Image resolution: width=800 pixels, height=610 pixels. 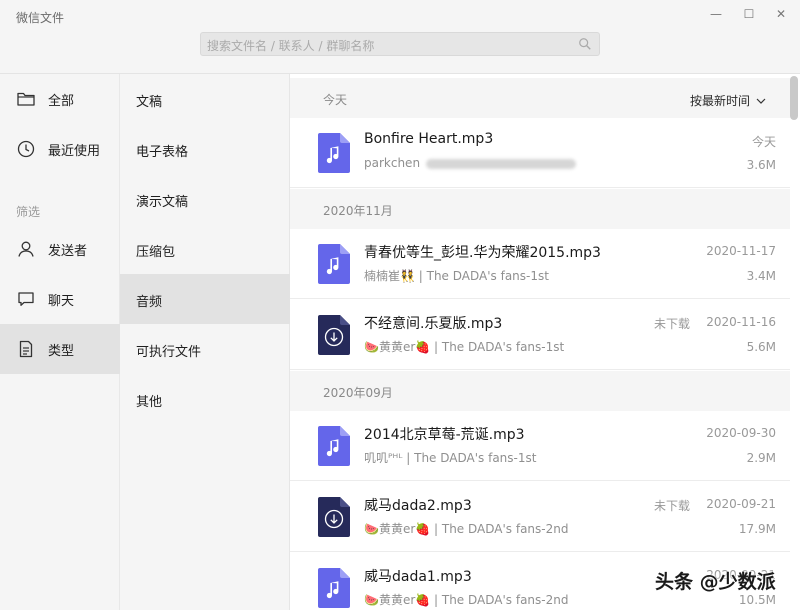 I want to click on app-title: 微信文件, so click(x=40, y=18).